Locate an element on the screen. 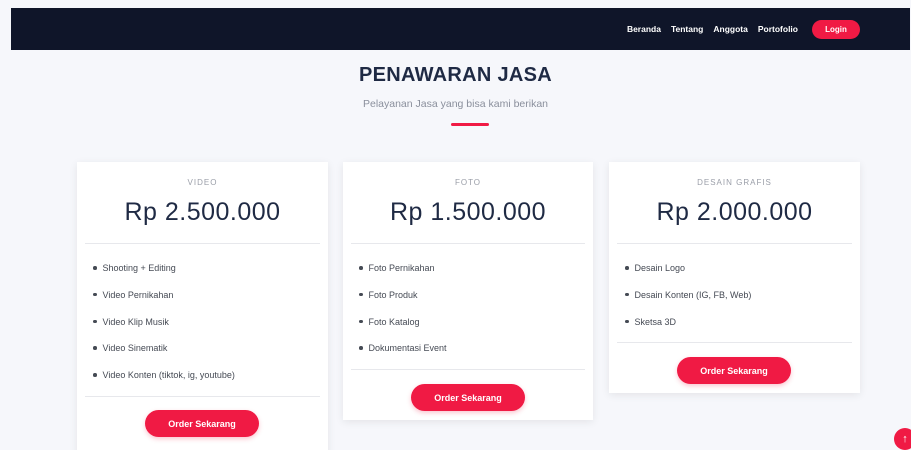  list-item: Video Klip Musik is located at coordinates (164, 329).